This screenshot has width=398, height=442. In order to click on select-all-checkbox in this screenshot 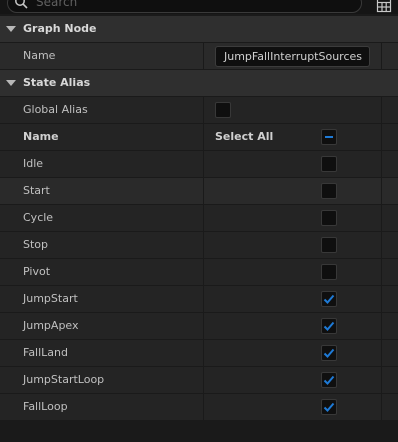, I will do `click(329, 137)`.